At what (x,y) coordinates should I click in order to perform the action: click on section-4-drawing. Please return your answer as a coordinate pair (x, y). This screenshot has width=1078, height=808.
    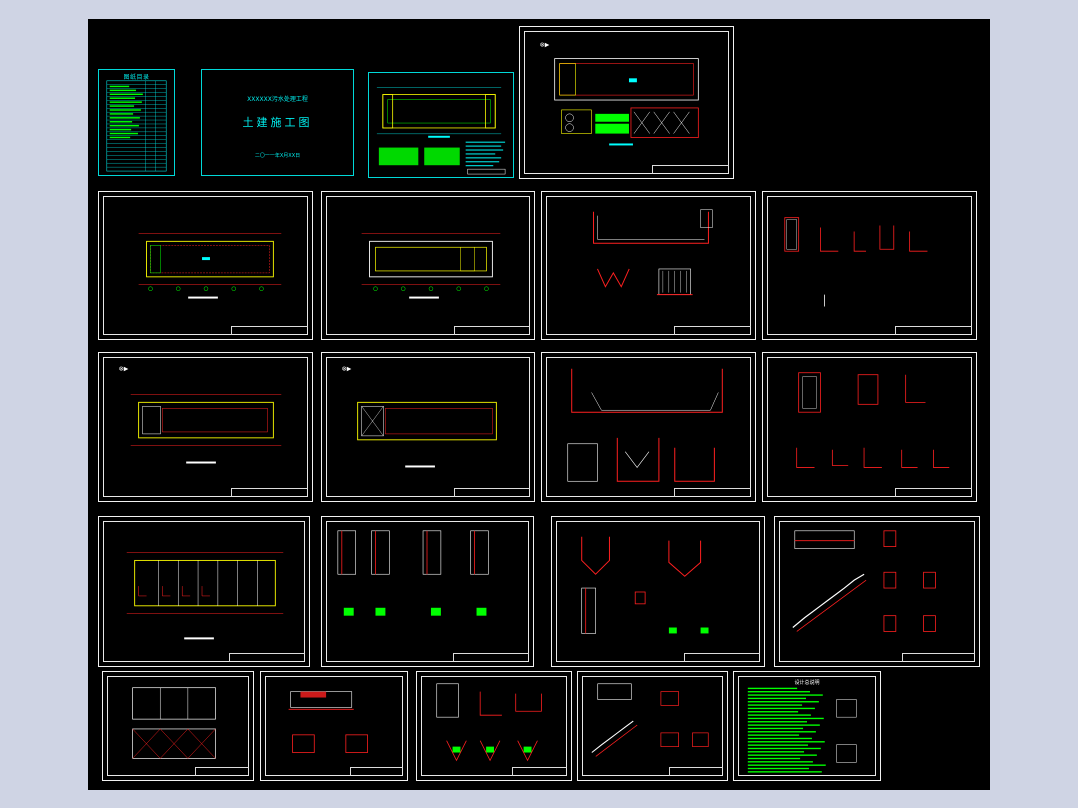
    Looking at the image, I should click on (328, 722).